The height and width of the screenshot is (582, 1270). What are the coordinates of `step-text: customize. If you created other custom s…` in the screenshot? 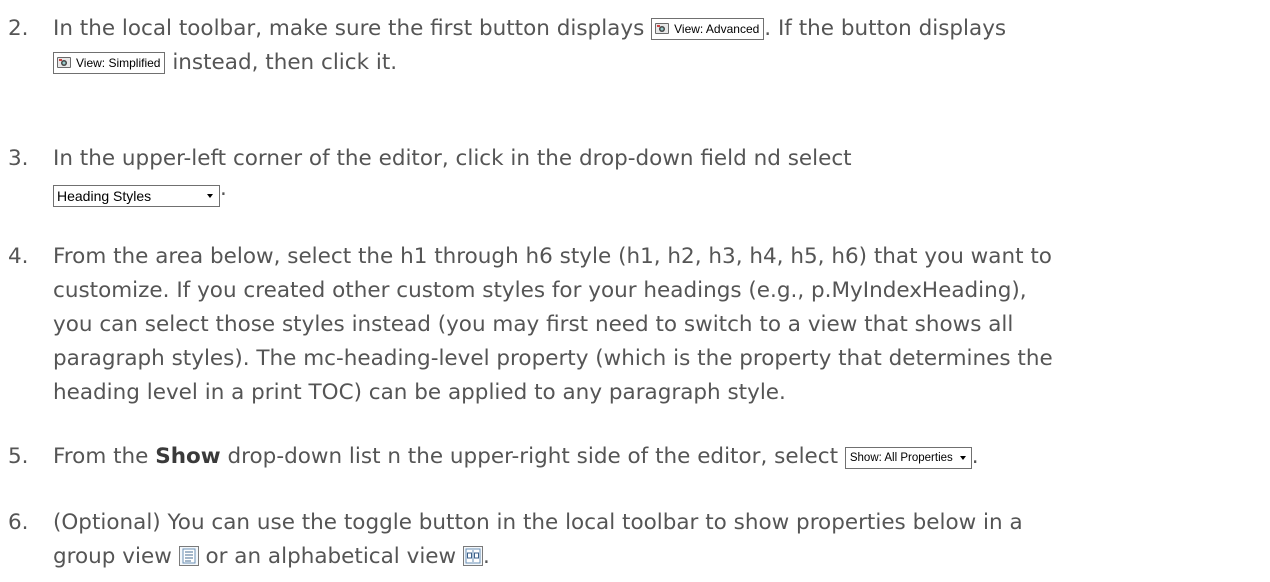 It's located at (540, 290).